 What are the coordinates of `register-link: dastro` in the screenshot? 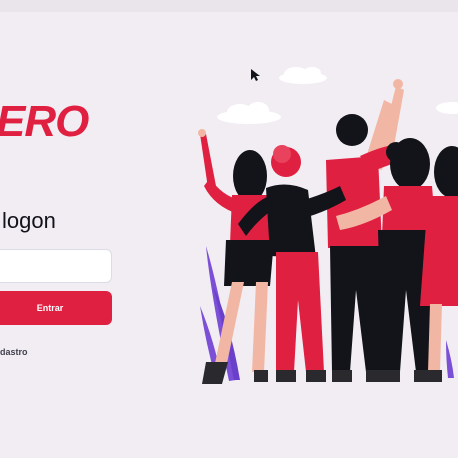 It's located at (14, 352).